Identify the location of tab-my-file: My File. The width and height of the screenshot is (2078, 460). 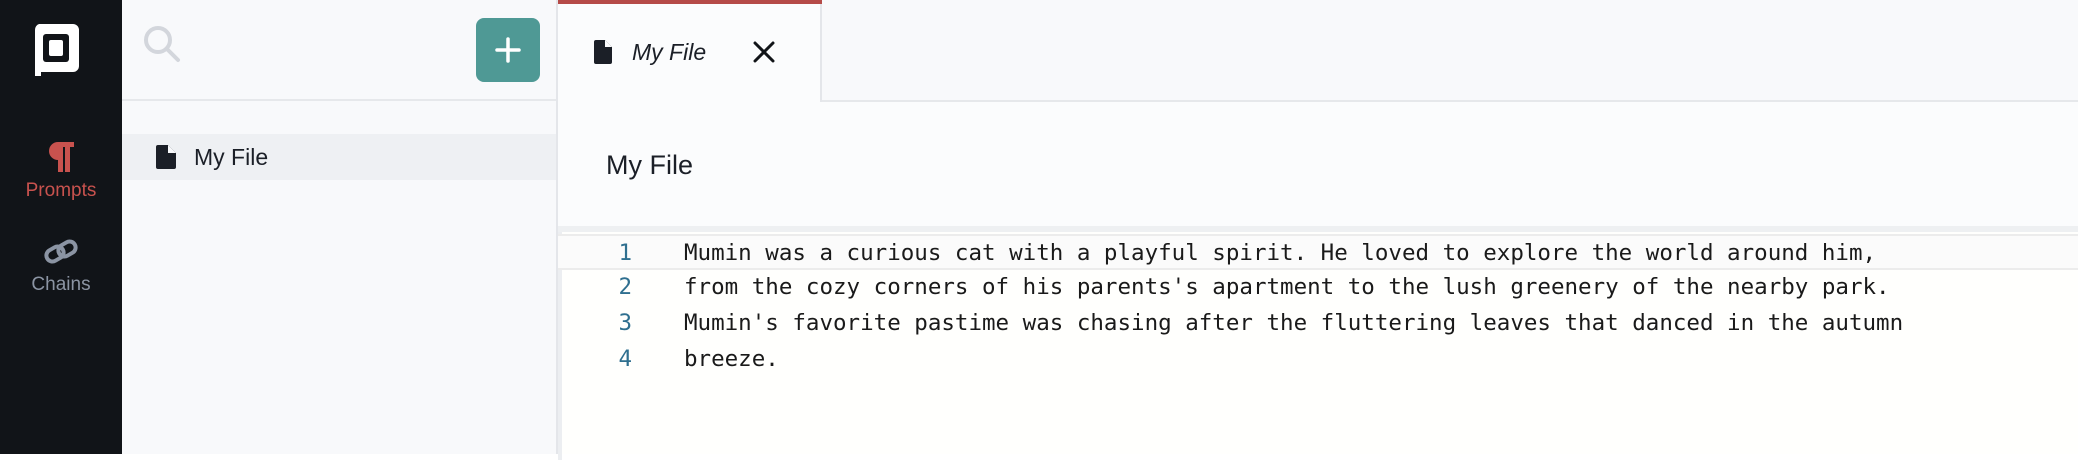
(690, 51).